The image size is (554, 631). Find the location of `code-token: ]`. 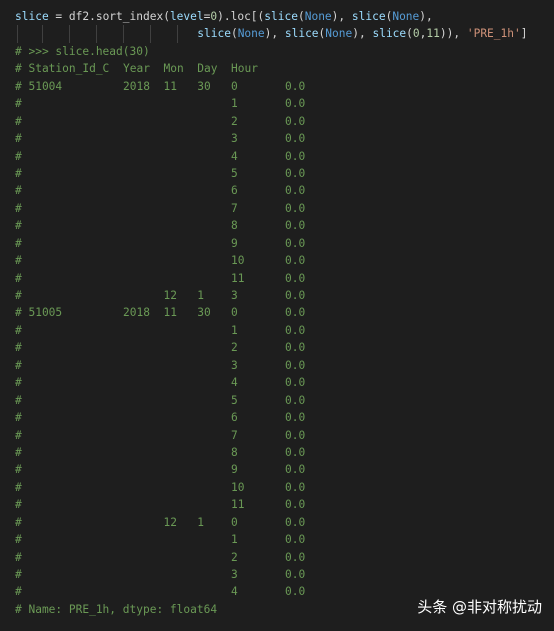

code-token: ] is located at coordinates (524, 34).